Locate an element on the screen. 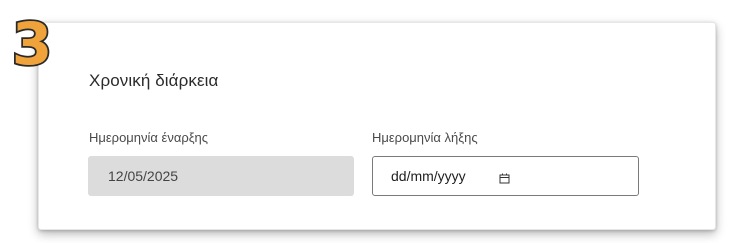  section-title: Χρονική διάρκεια is located at coordinates (154, 80).